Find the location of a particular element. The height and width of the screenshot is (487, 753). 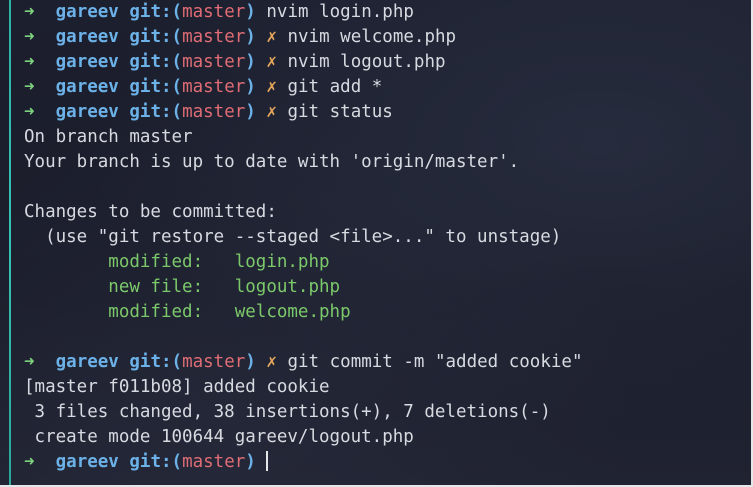

staged-status-label: new file: is located at coordinates (129, 287).